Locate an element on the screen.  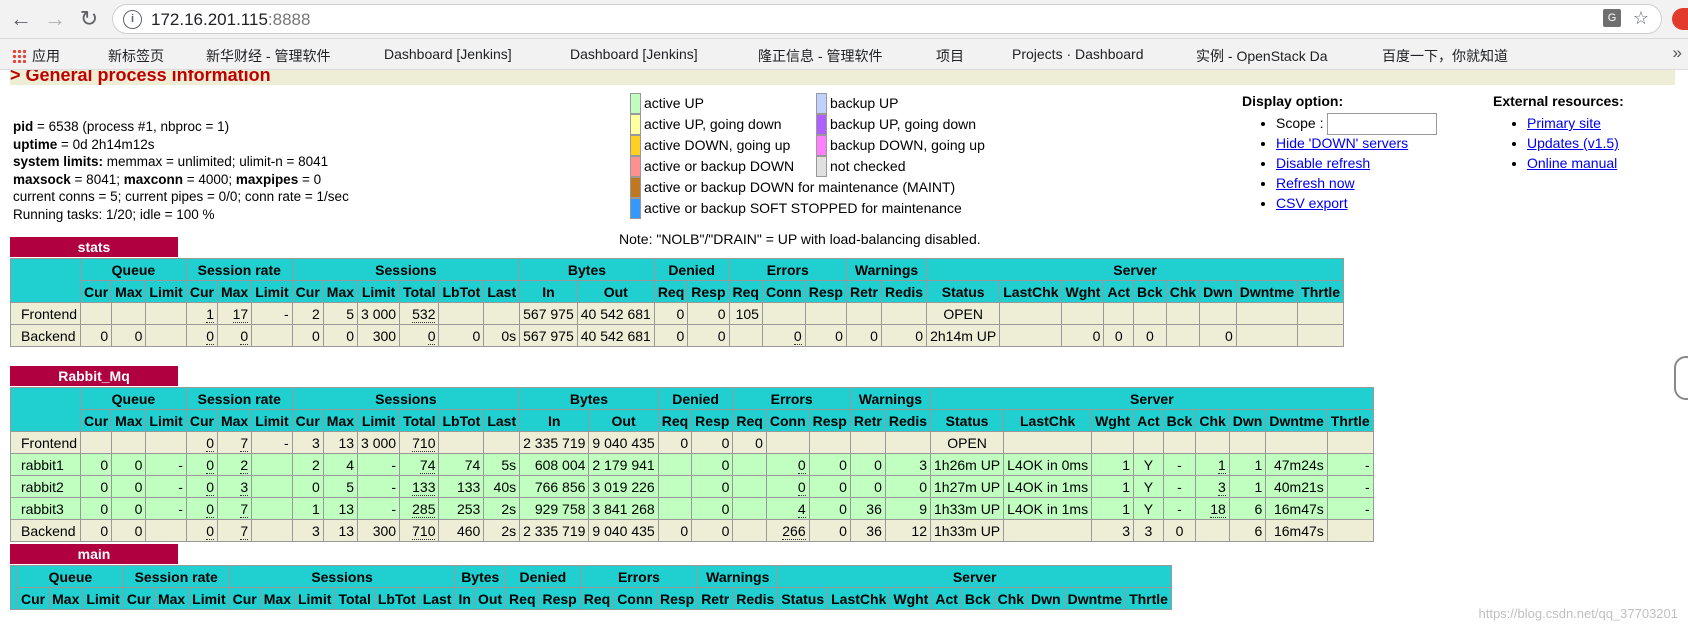
menu-icon is located at coordinates (1680, 19).